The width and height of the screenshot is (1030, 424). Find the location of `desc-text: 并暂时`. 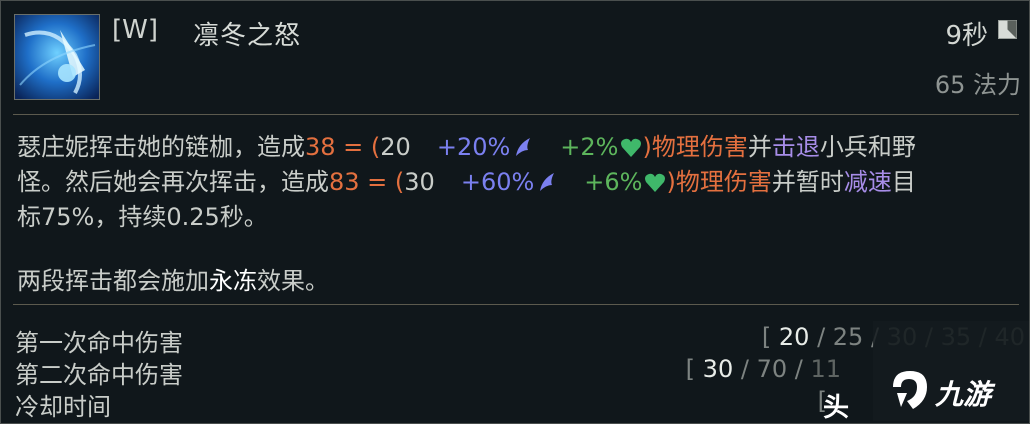

desc-text: 并暂时 is located at coordinates (807, 182).